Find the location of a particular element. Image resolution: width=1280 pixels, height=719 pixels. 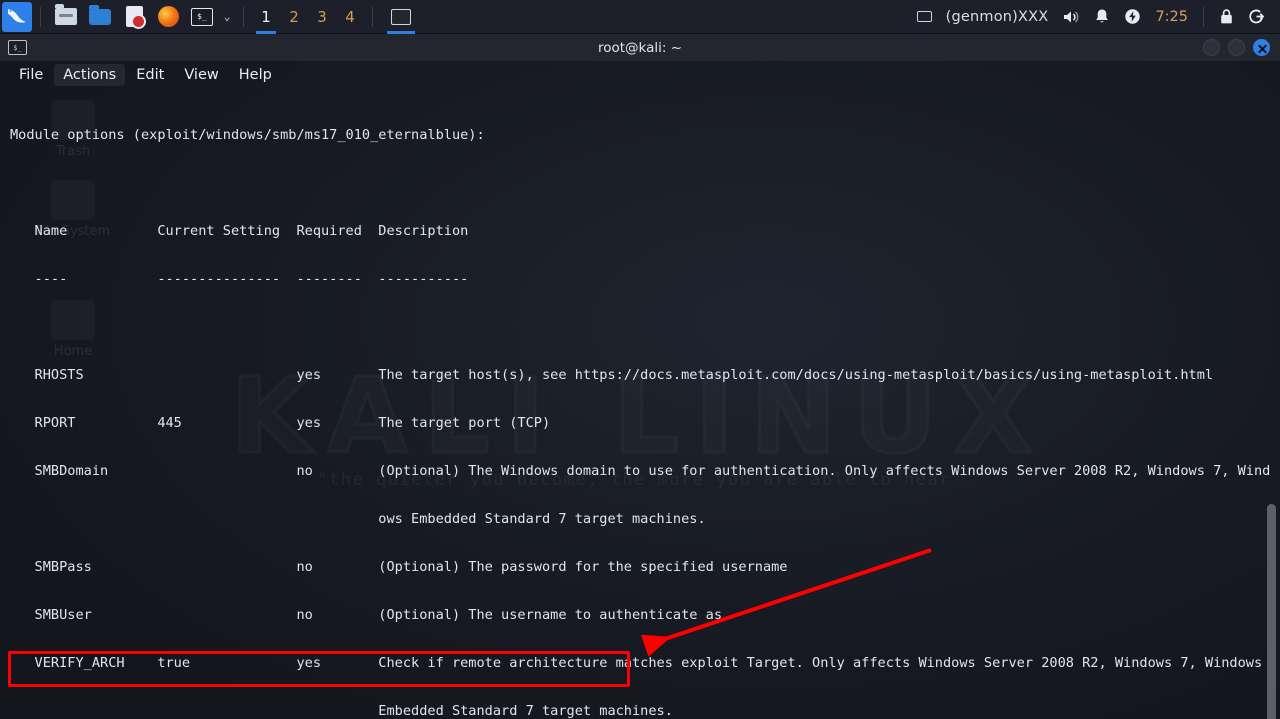

workspace-button-2: 2 is located at coordinates (294, 17).